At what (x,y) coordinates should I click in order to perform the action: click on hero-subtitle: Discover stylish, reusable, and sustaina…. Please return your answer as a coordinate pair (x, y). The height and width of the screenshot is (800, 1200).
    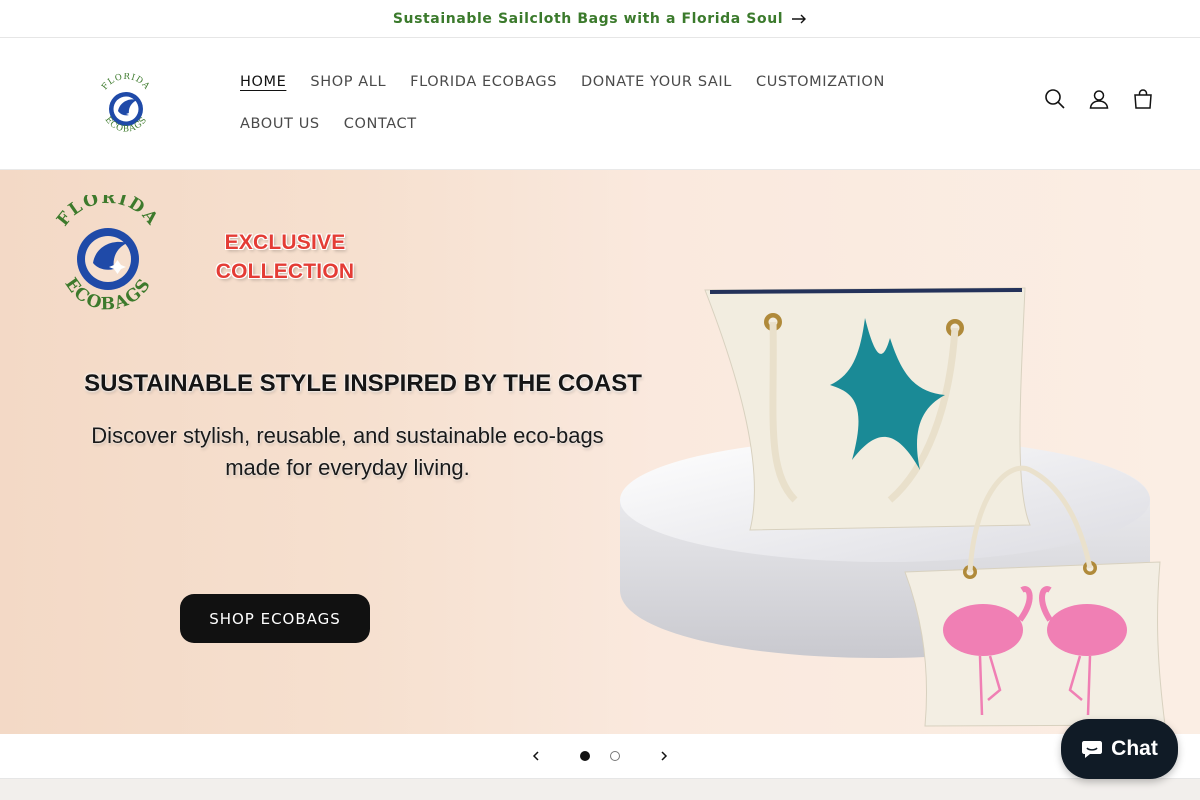
    Looking at the image, I should click on (347, 451).